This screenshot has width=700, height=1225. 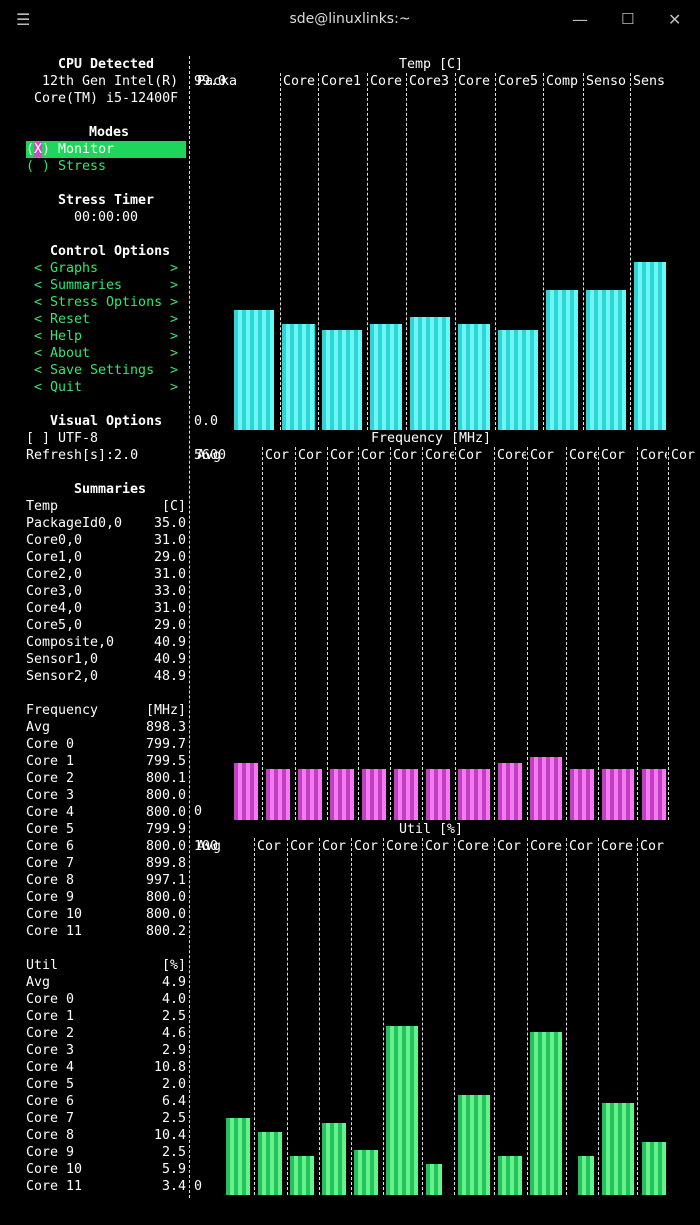 I want to click on freq-summary-value: 800.2, so click(x=165, y=931).